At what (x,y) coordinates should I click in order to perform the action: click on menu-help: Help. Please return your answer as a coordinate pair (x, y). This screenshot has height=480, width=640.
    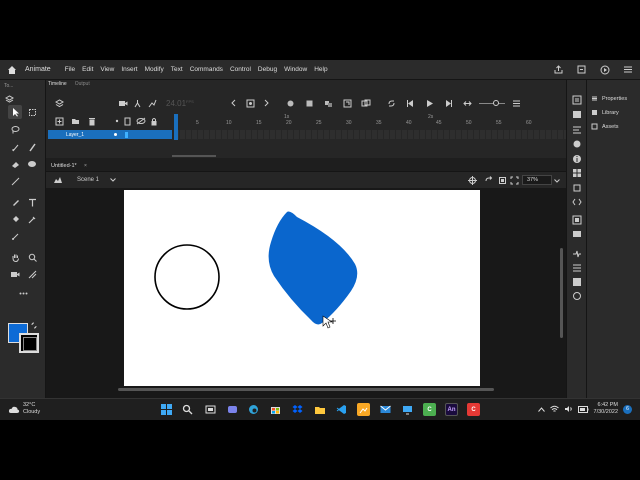
    Looking at the image, I should click on (320, 69).